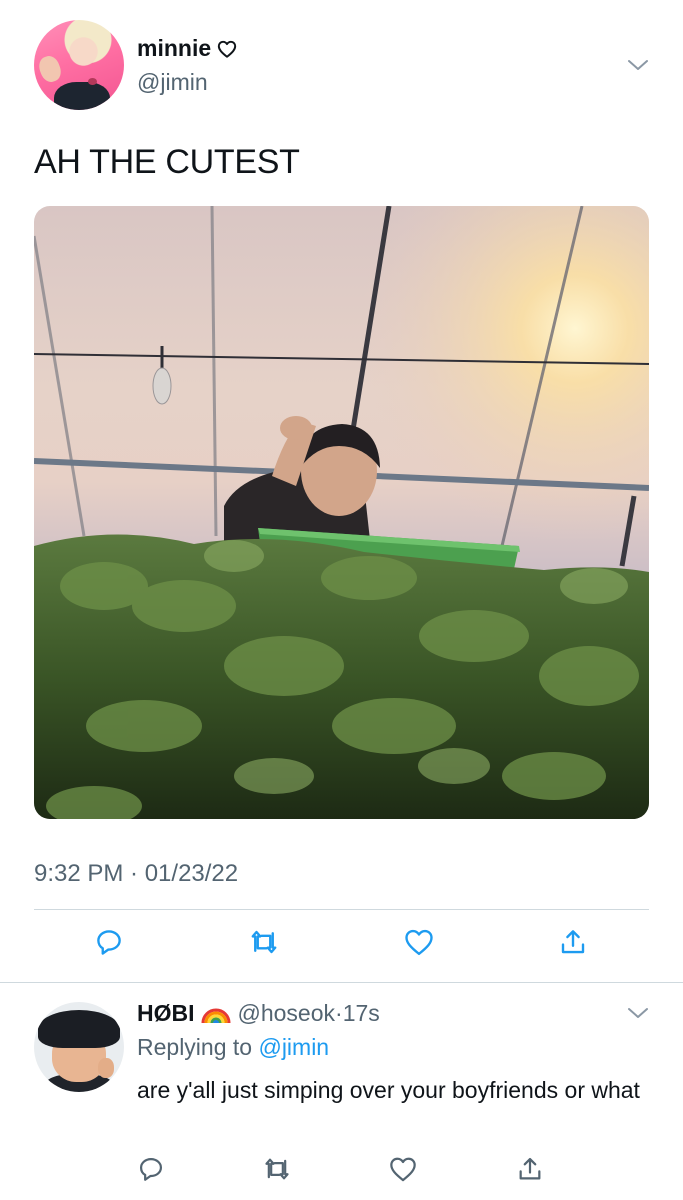  I want to click on reply-time: 17s, so click(361, 1013).